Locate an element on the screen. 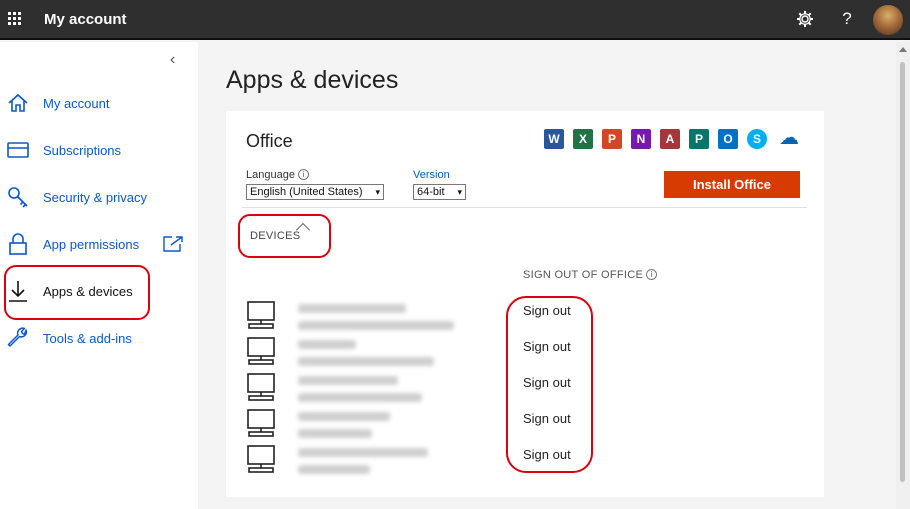 The image size is (910, 509). lock-icon is located at coordinates (18, 244).